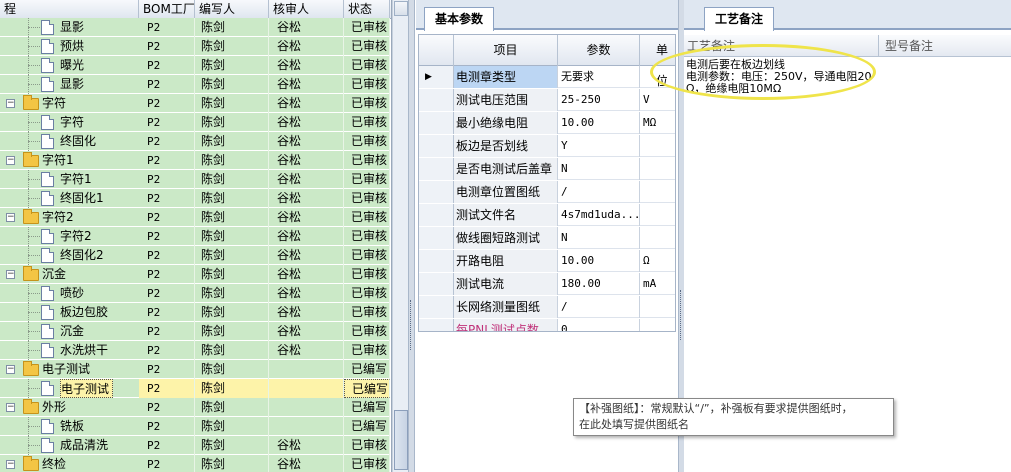 Image resolution: width=1011 pixels, height=472 pixels. What do you see at coordinates (195, 255) in the screenshot?
I see `tree-row: 终固化2 P2 陈剑 谷松 已审核` at bounding box center [195, 255].